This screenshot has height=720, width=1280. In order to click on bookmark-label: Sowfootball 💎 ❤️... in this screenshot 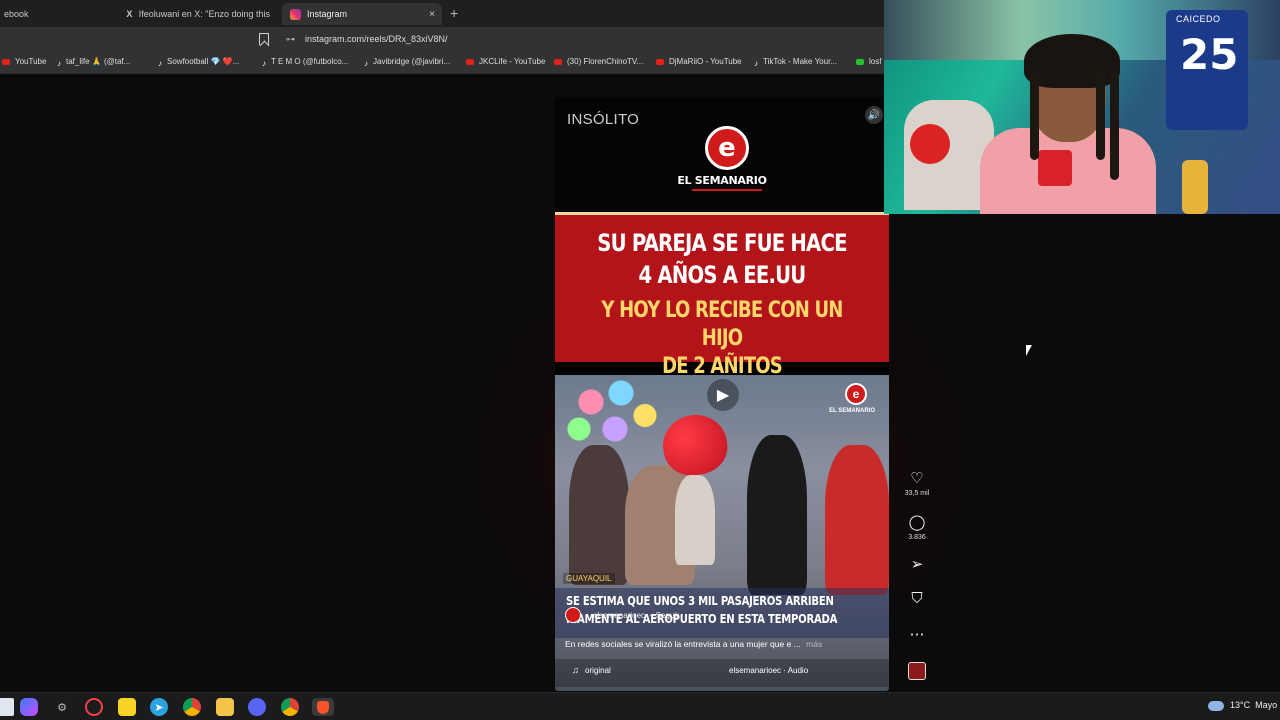, I will do `click(203, 61)`.